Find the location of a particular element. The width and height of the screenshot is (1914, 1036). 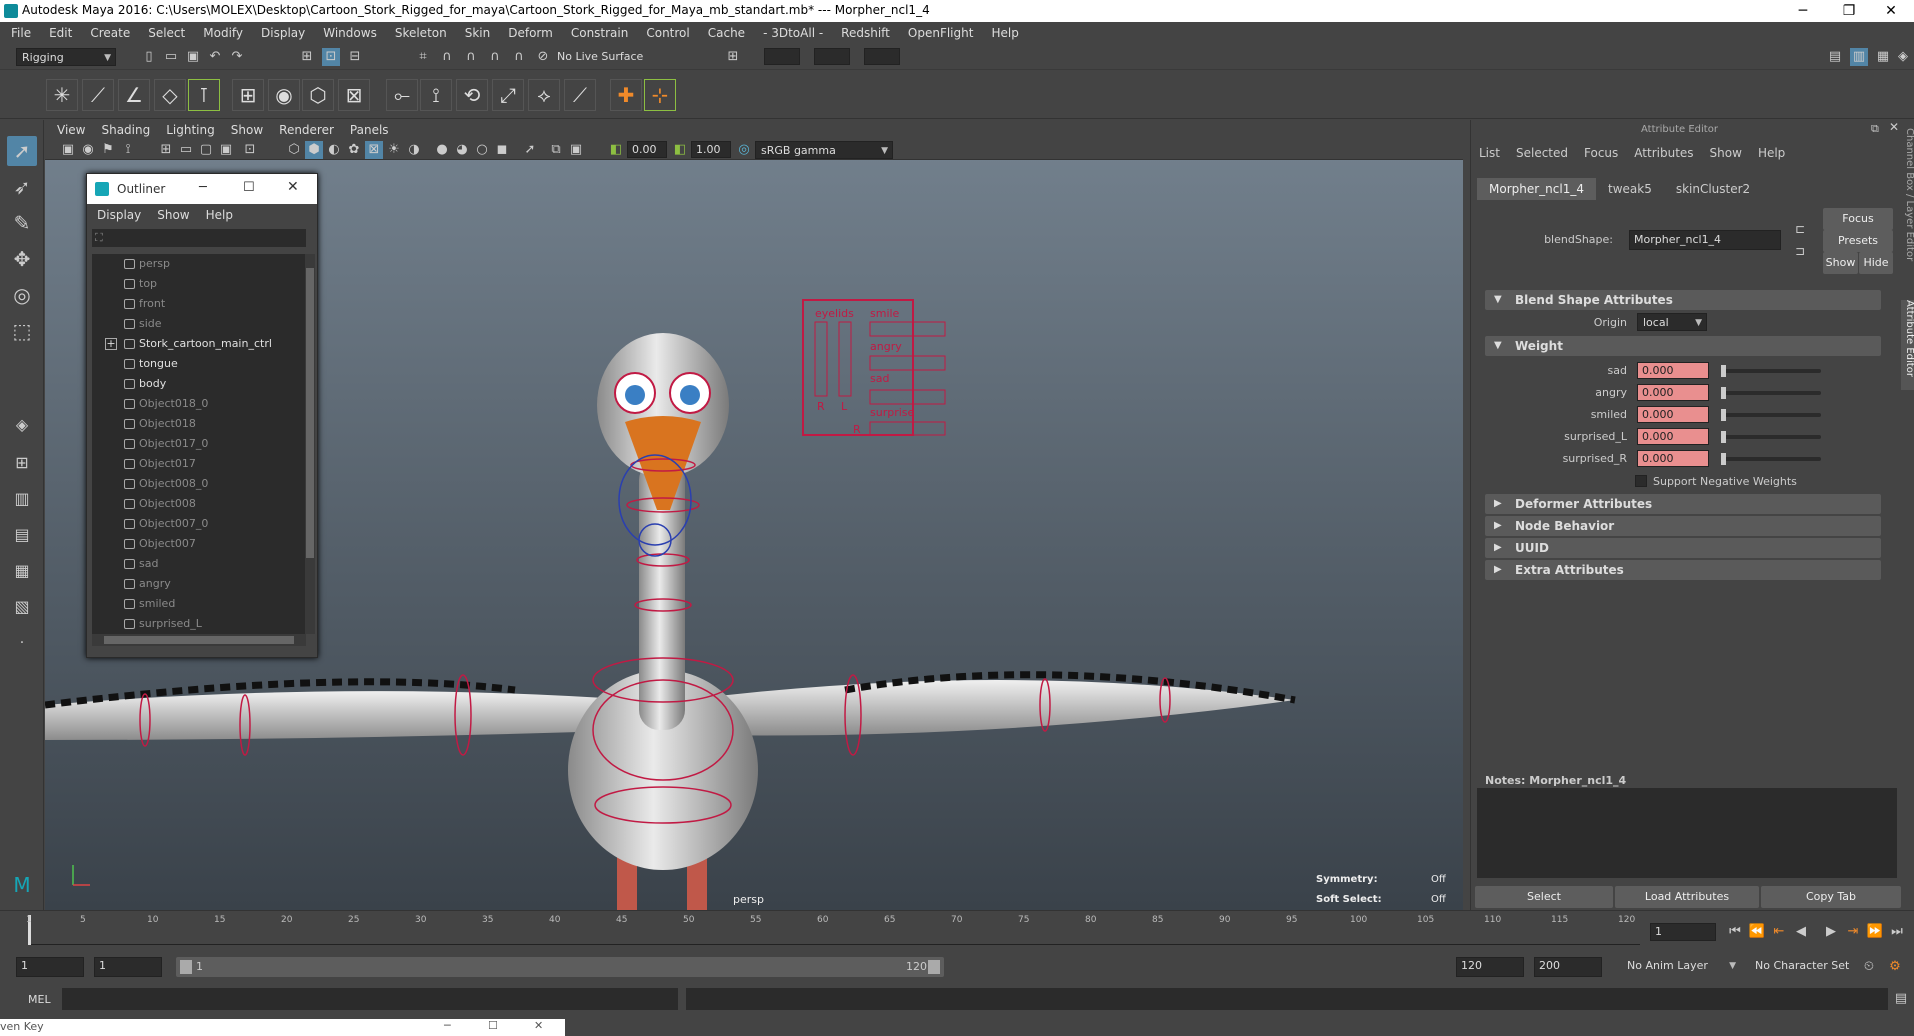

hide-button: Hide is located at coordinates (1876, 263).